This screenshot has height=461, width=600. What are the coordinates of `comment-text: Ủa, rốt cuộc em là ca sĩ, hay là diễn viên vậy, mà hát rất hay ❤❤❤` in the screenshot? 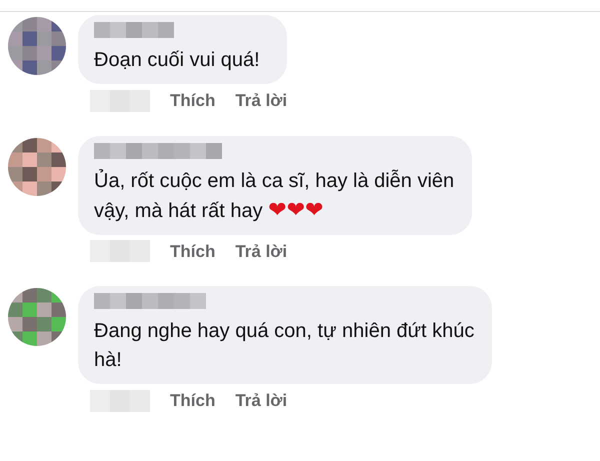 It's located at (274, 196).